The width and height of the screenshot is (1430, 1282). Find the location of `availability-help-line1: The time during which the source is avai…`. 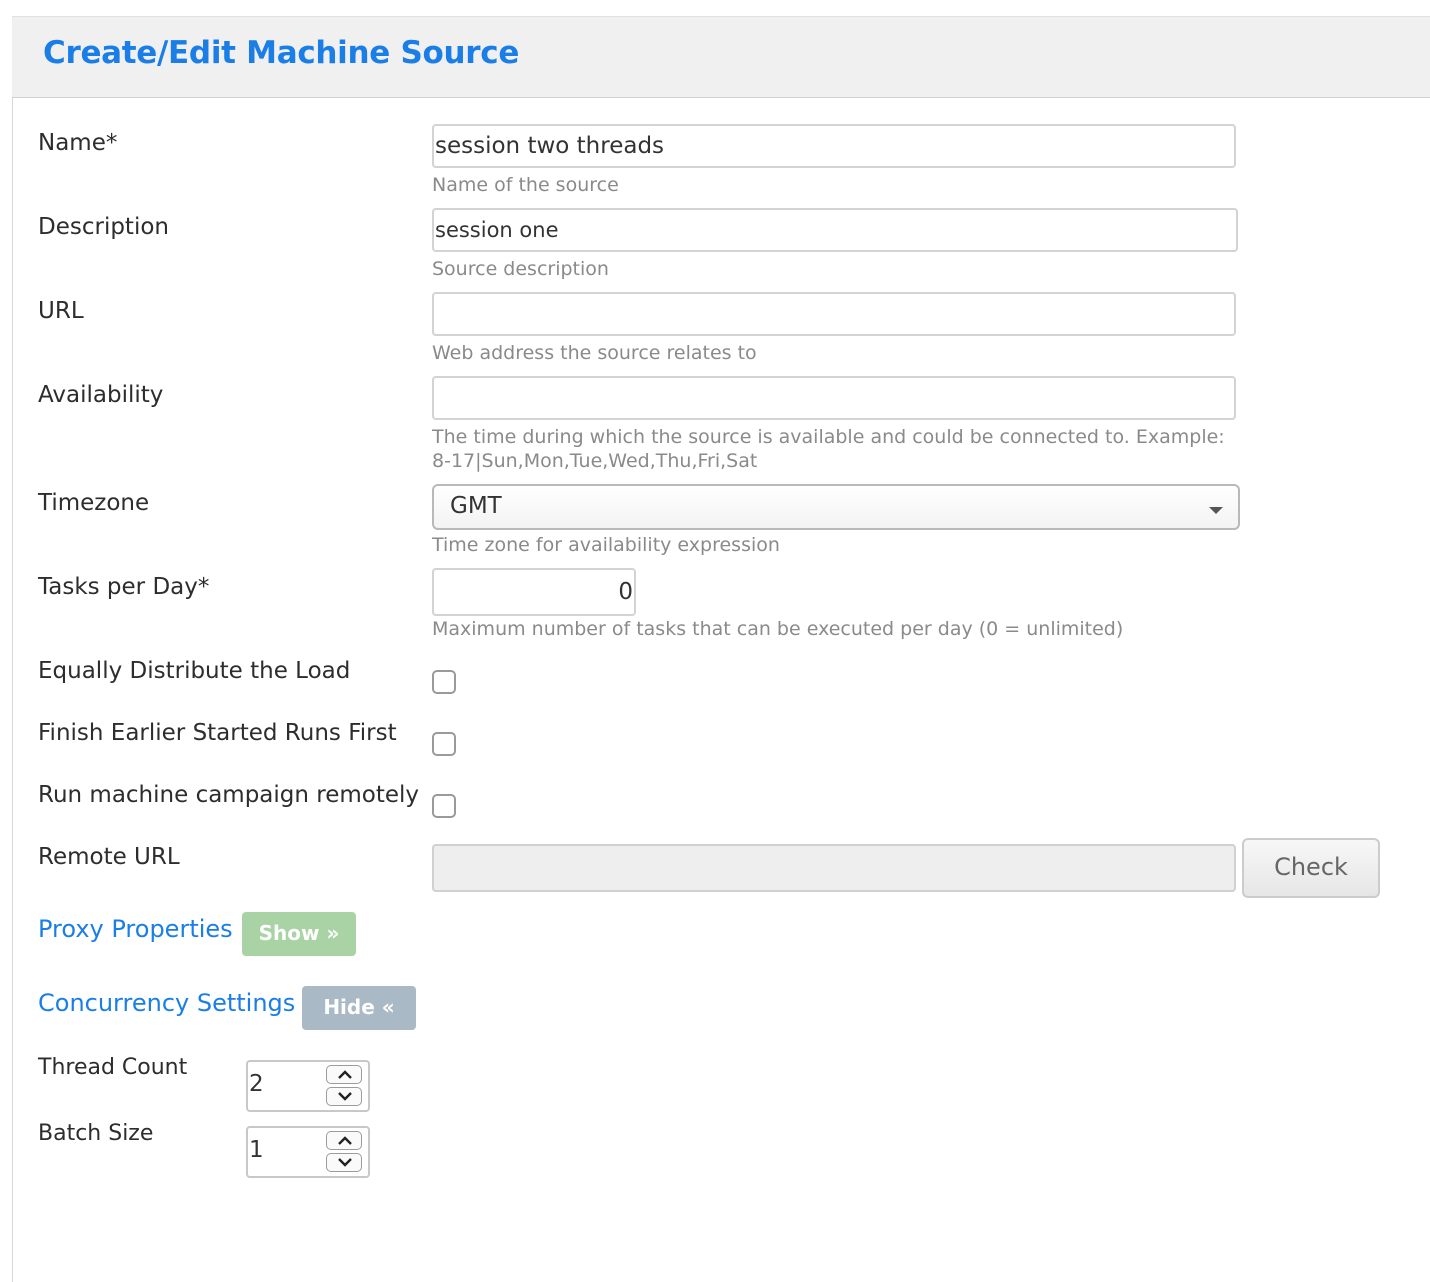

availability-help-line1: The time during which the source is avai… is located at coordinates (828, 437).